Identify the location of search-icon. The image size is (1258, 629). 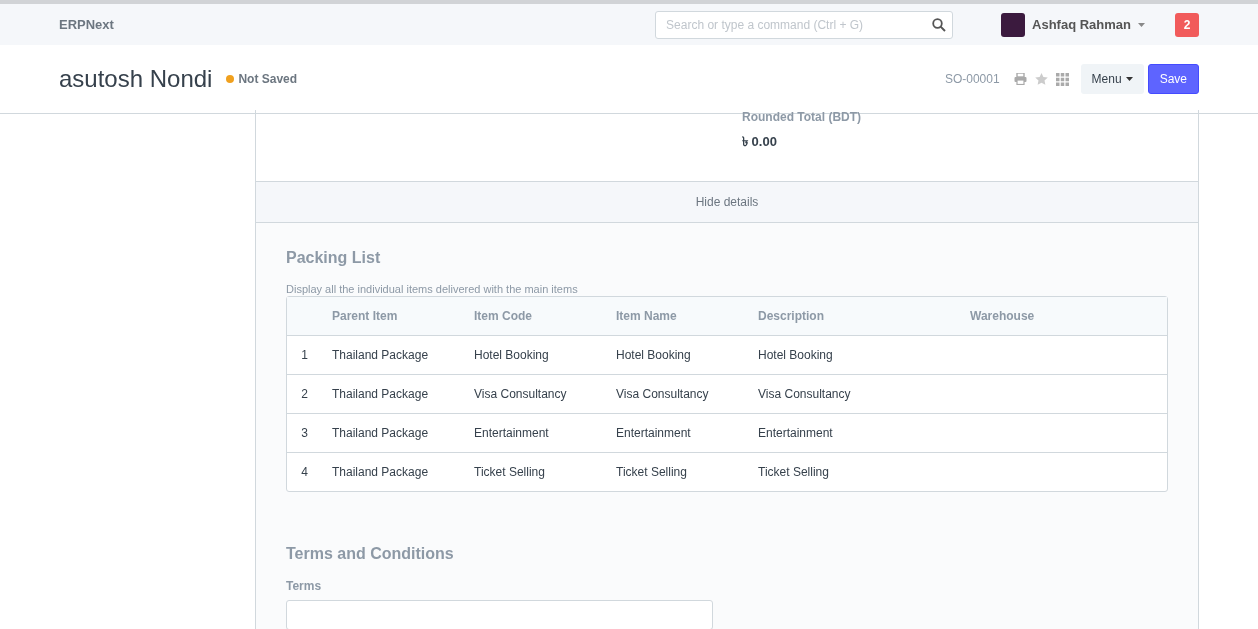
(939, 24).